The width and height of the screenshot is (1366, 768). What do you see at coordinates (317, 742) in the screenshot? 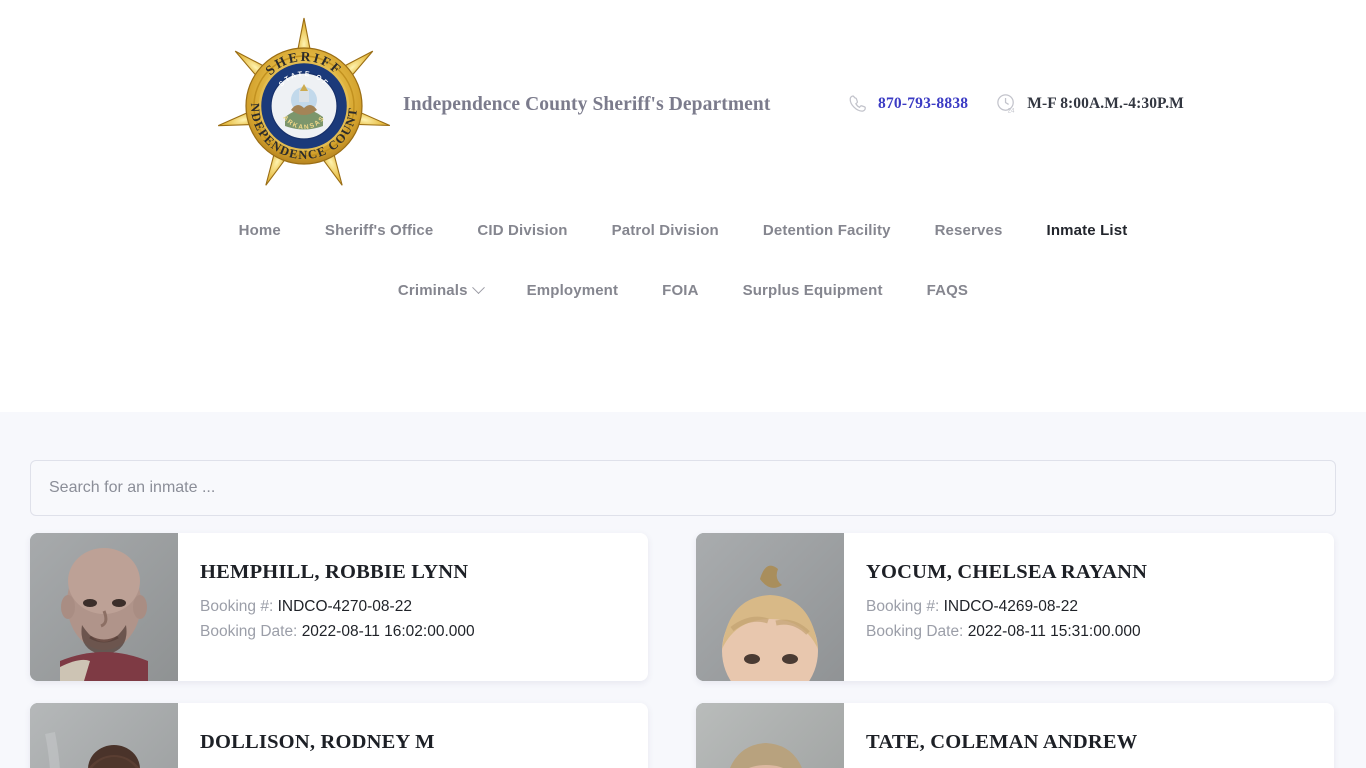
I see `inmate-name: DOLLISON, RODNEY M` at bounding box center [317, 742].